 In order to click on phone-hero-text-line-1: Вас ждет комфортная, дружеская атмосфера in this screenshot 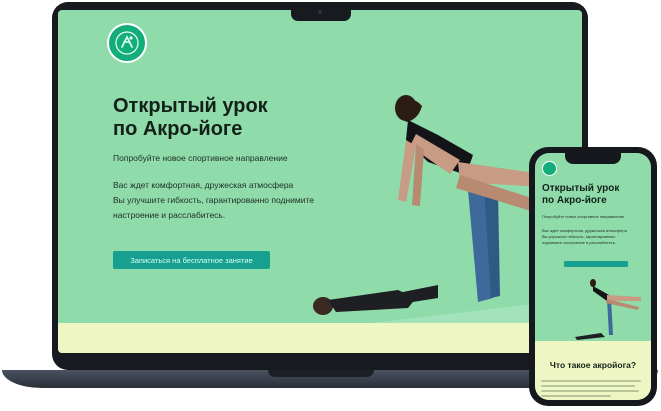, I will do `click(584, 230)`.